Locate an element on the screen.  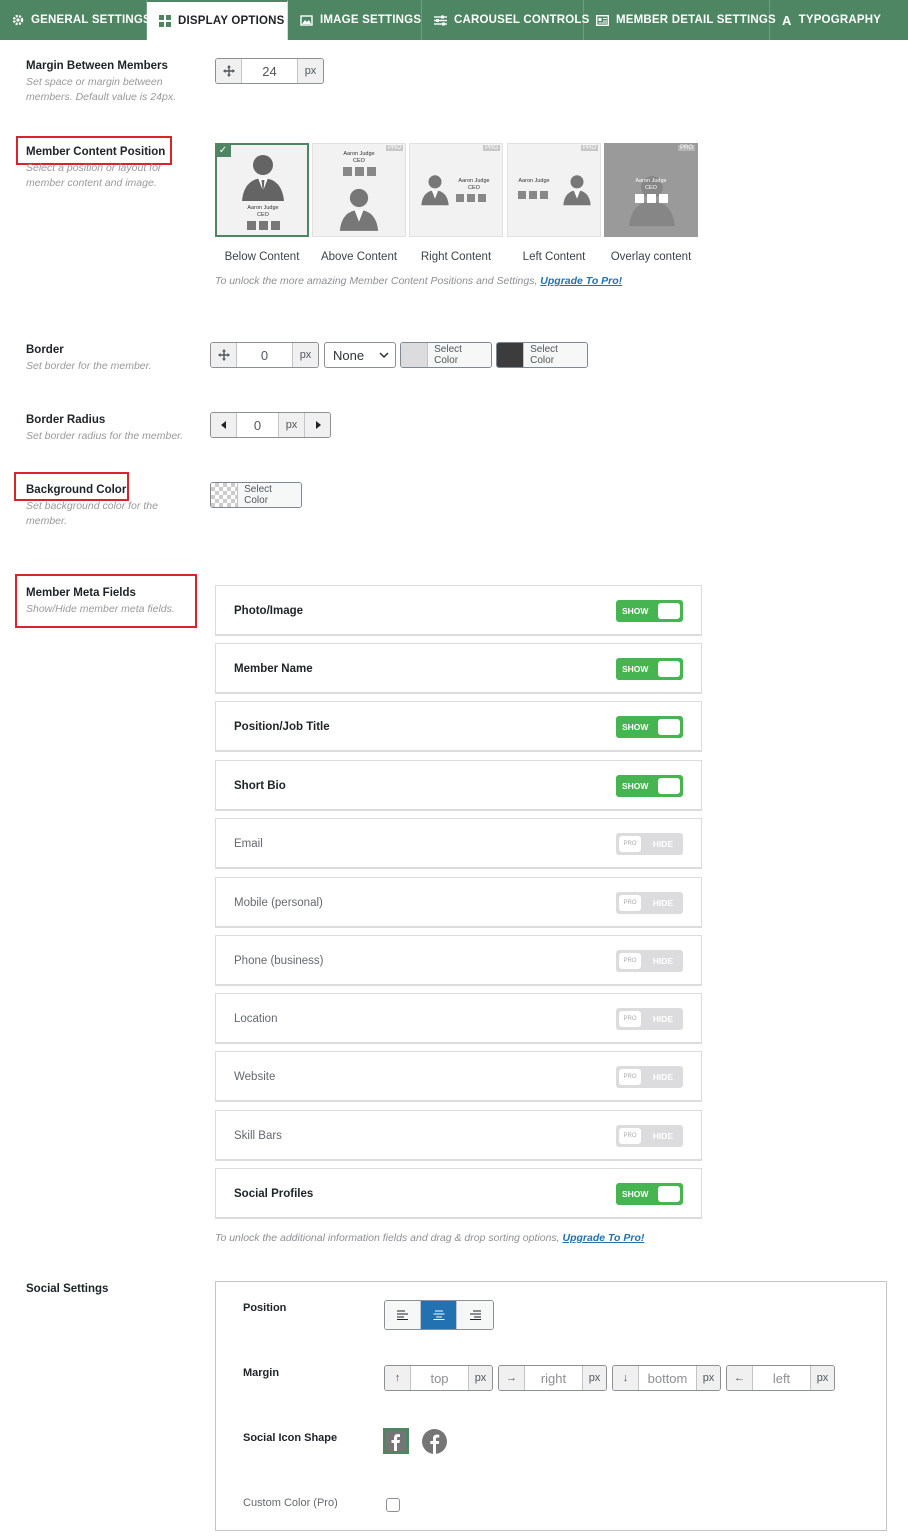
sample-name: Aaron Judge is located at coordinates (359, 154).